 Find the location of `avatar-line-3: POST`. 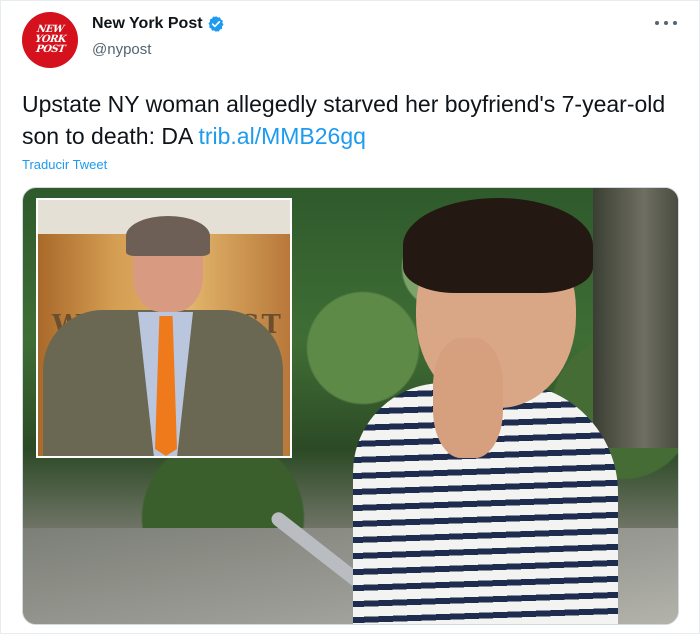

avatar-line-3: POST is located at coordinates (50, 49).